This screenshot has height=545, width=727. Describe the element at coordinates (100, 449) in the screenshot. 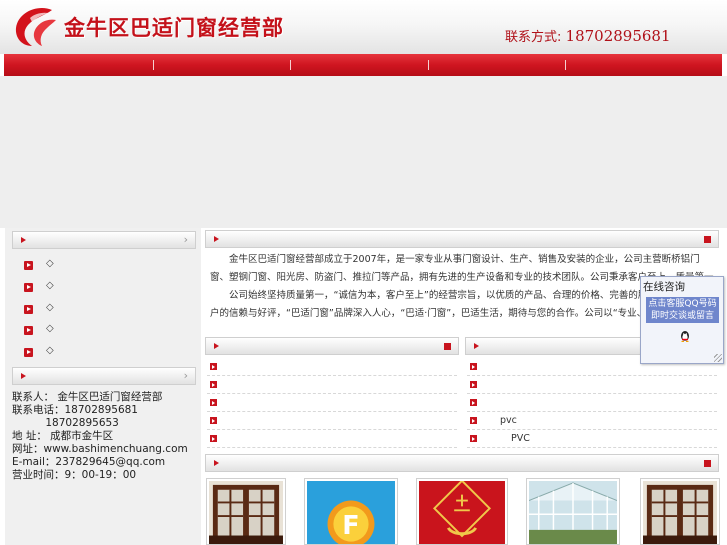

I see `contact-website: 网址：www.bashimenchuang.com` at that location.